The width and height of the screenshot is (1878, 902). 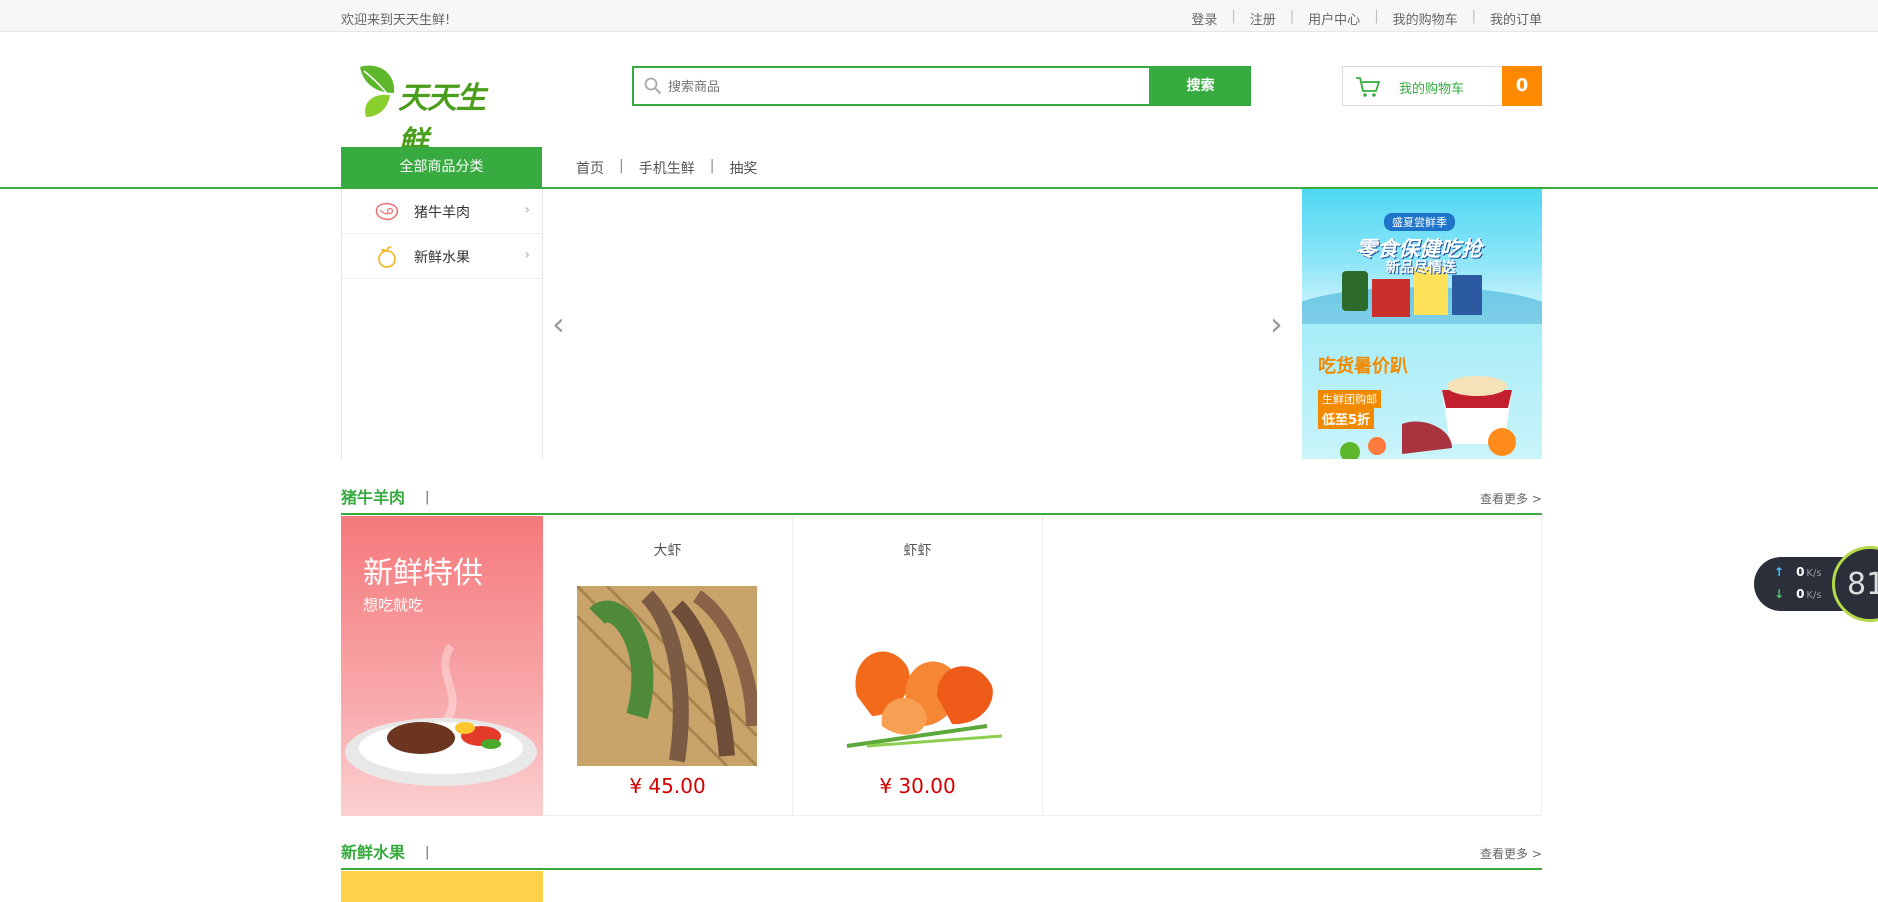 I want to click on goods-price: ¥ 45.00, so click(x=667, y=786).